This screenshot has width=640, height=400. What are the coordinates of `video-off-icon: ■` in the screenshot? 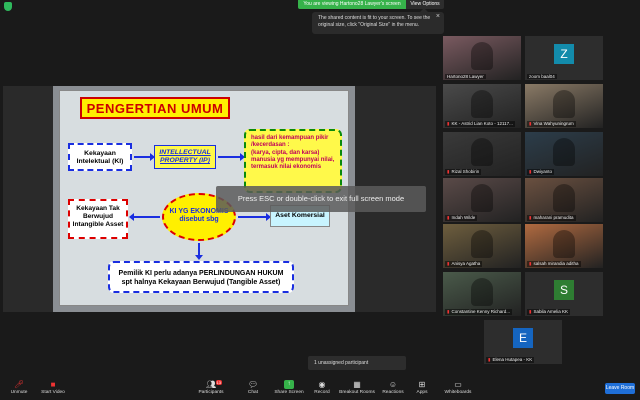 It's located at (53, 384).